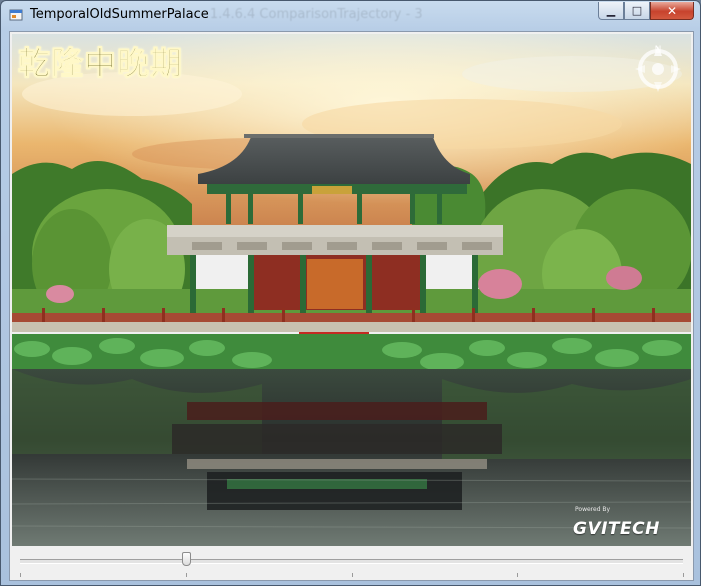 Image resolution: width=701 pixels, height=586 pixels. I want to click on window-title: TemporalOldSummerPalace, so click(119, 14).